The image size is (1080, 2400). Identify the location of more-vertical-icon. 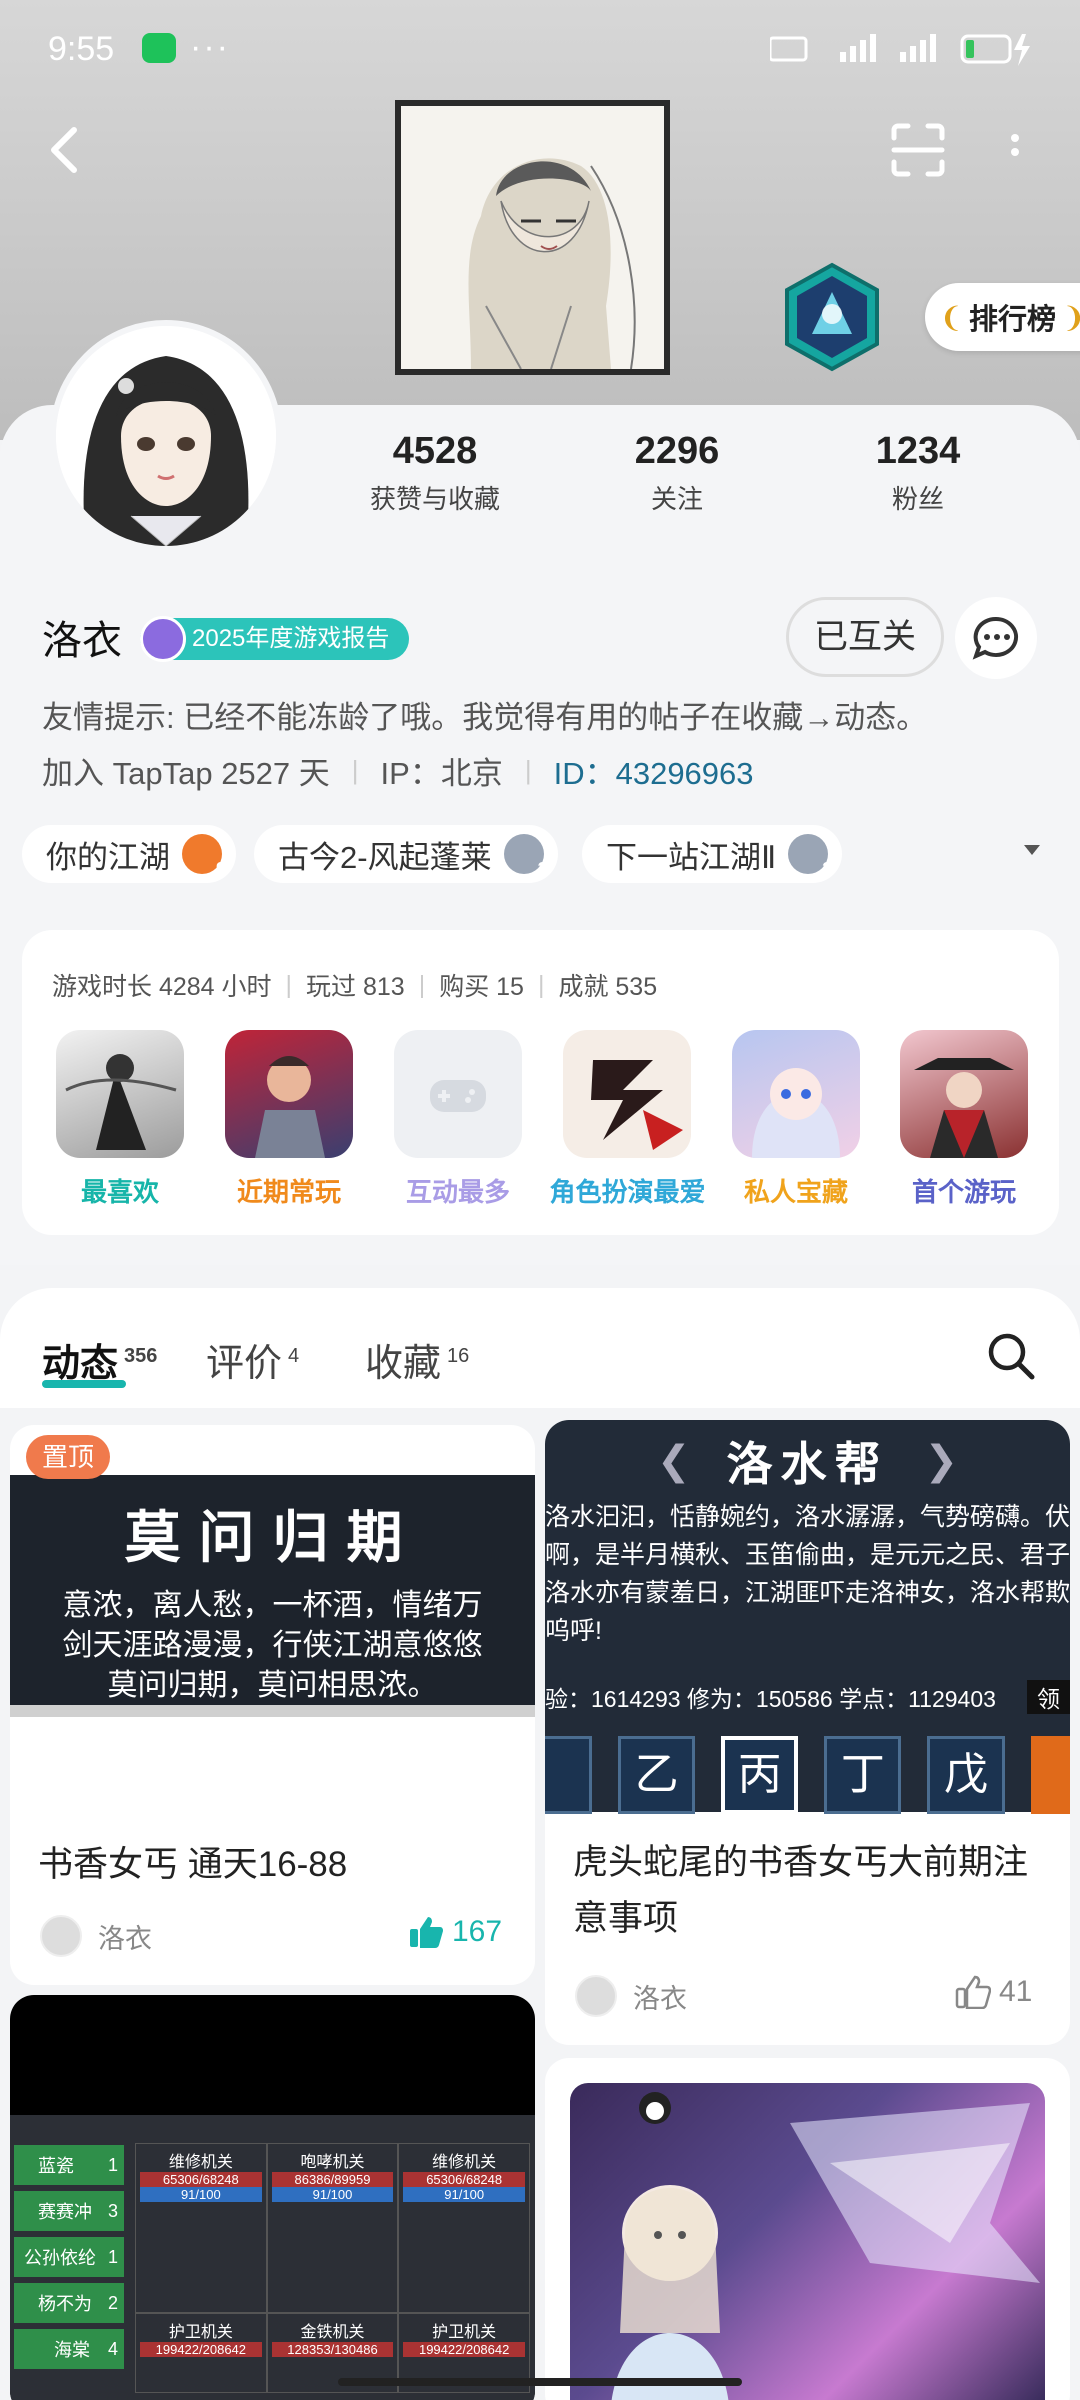
(1015, 150).